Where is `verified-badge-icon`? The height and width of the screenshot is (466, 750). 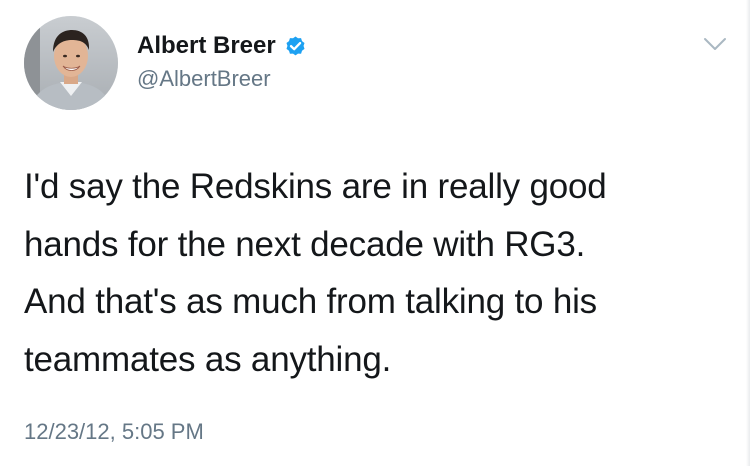 verified-badge-icon is located at coordinates (295, 46).